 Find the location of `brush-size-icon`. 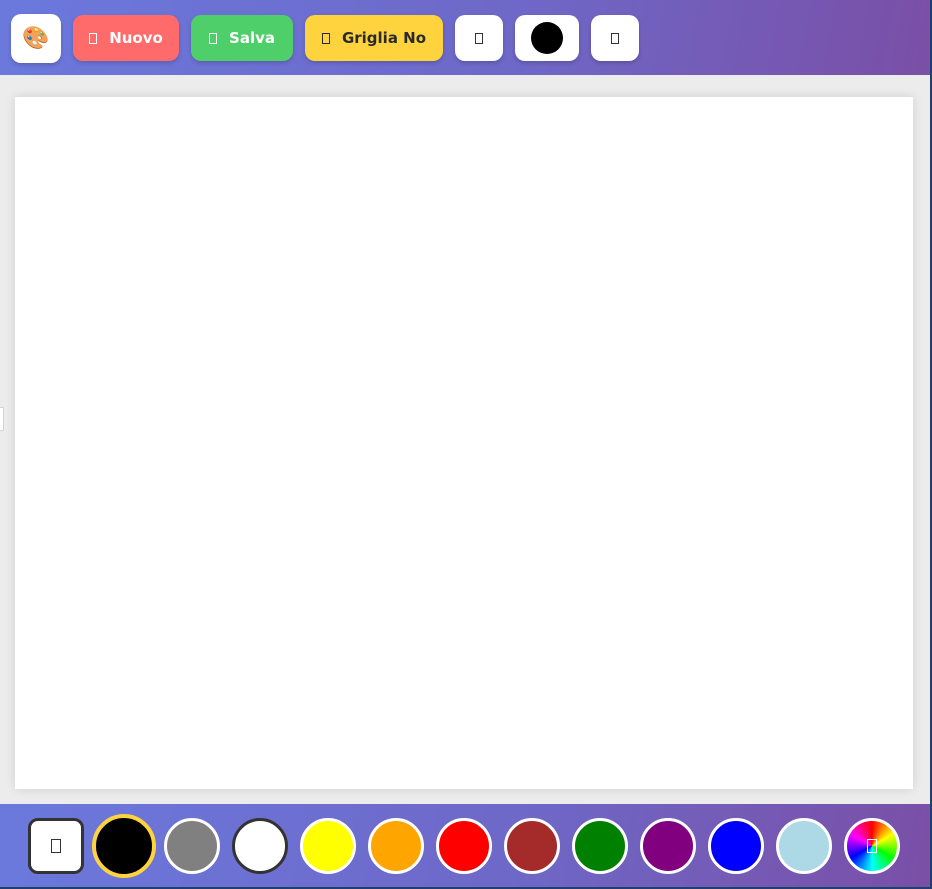

brush-size-icon is located at coordinates (547, 38).